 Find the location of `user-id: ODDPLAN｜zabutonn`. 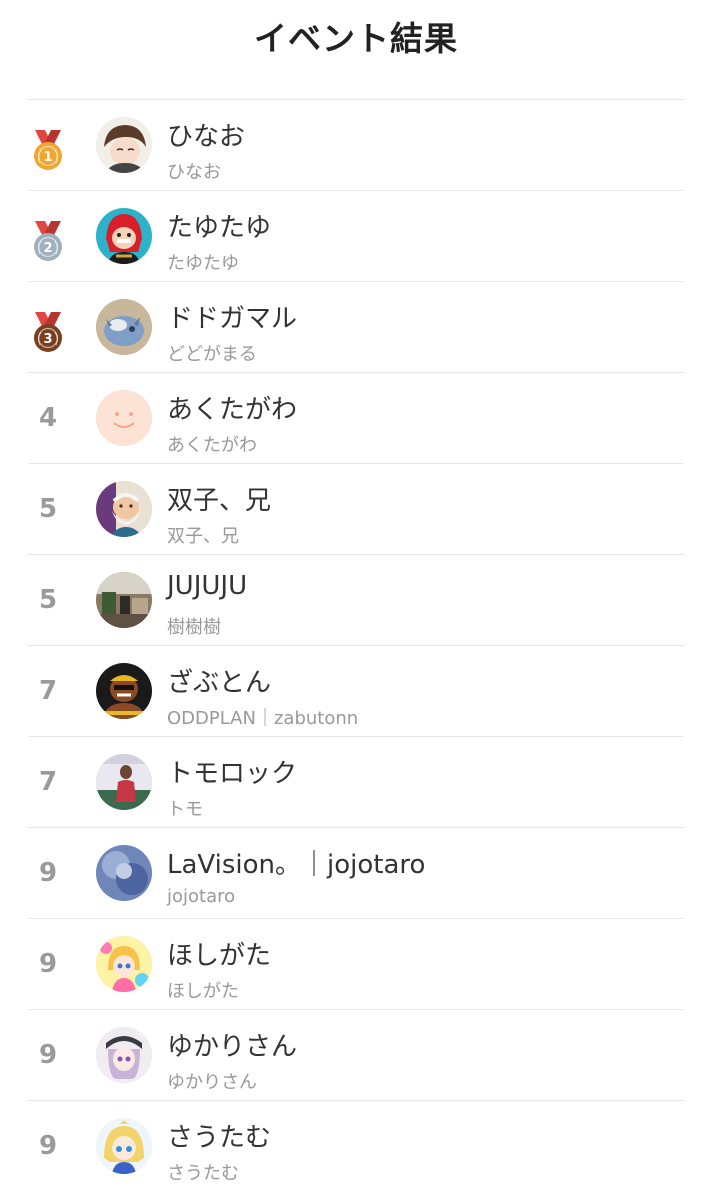

user-id: ODDPLAN｜zabutonn is located at coordinates (263, 718).